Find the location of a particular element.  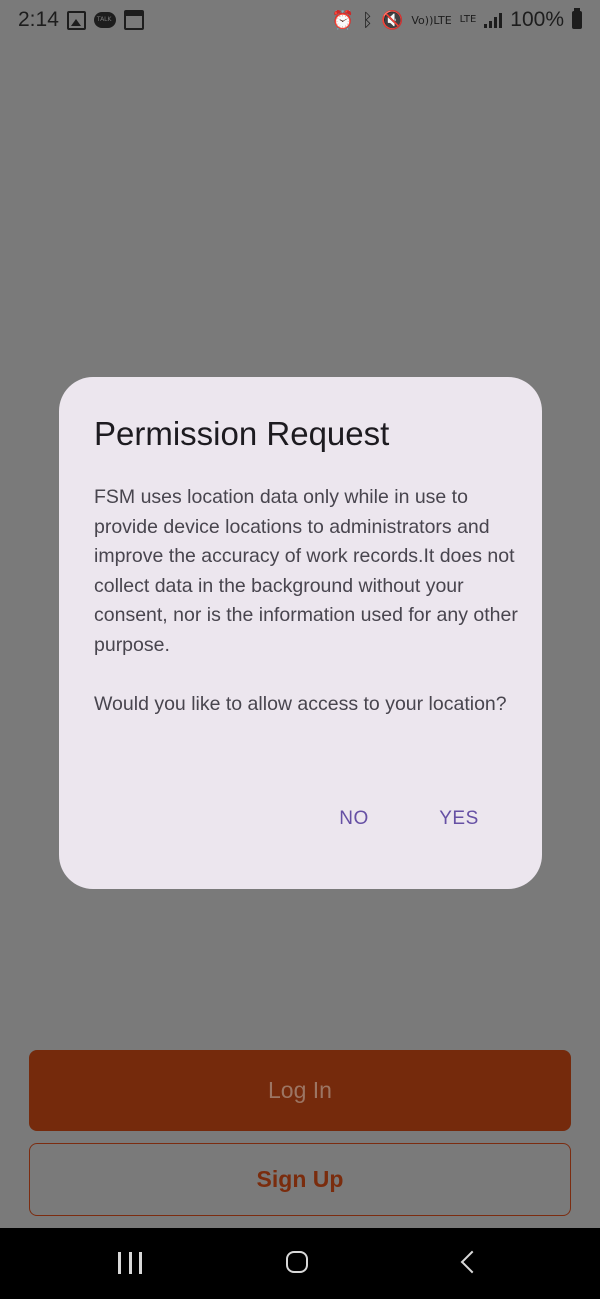

signup-button: Sign Up is located at coordinates (300, 1179).